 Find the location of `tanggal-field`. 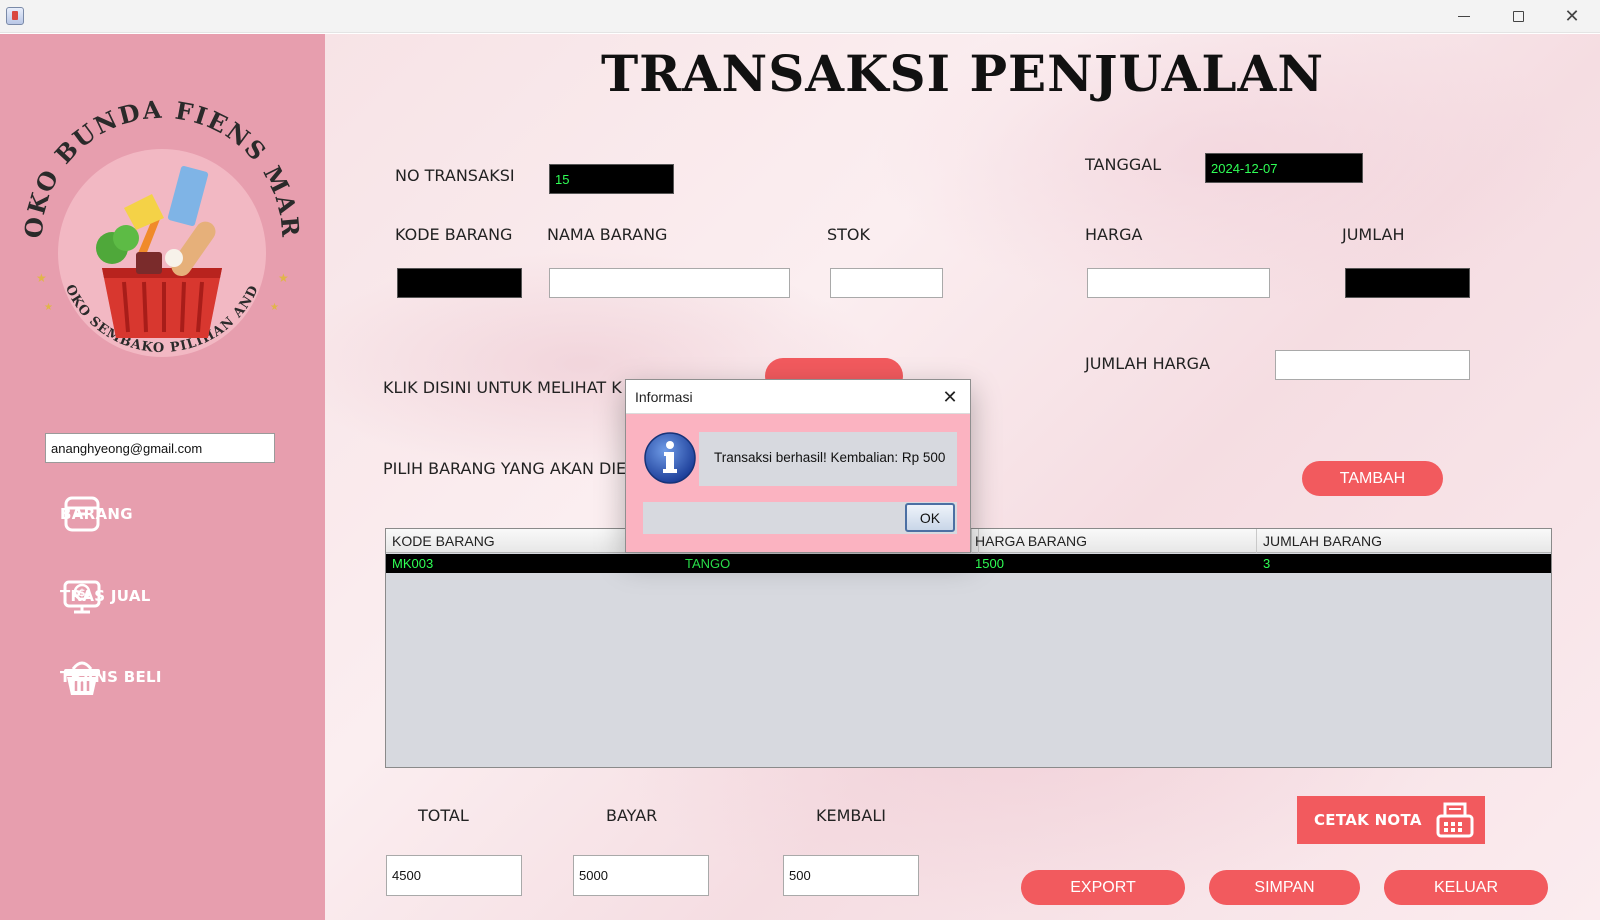

tanggal-field is located at coordinates (1284, 168).